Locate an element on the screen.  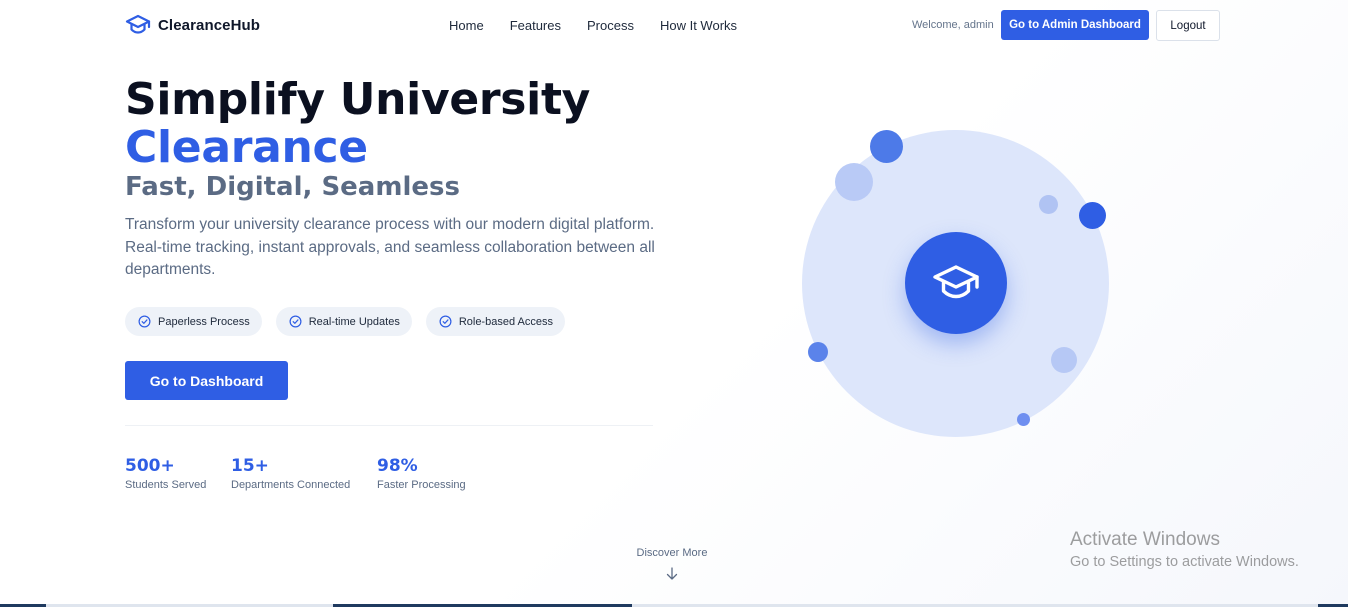
discover-more: Discover More is located at coordinates (672, 564).